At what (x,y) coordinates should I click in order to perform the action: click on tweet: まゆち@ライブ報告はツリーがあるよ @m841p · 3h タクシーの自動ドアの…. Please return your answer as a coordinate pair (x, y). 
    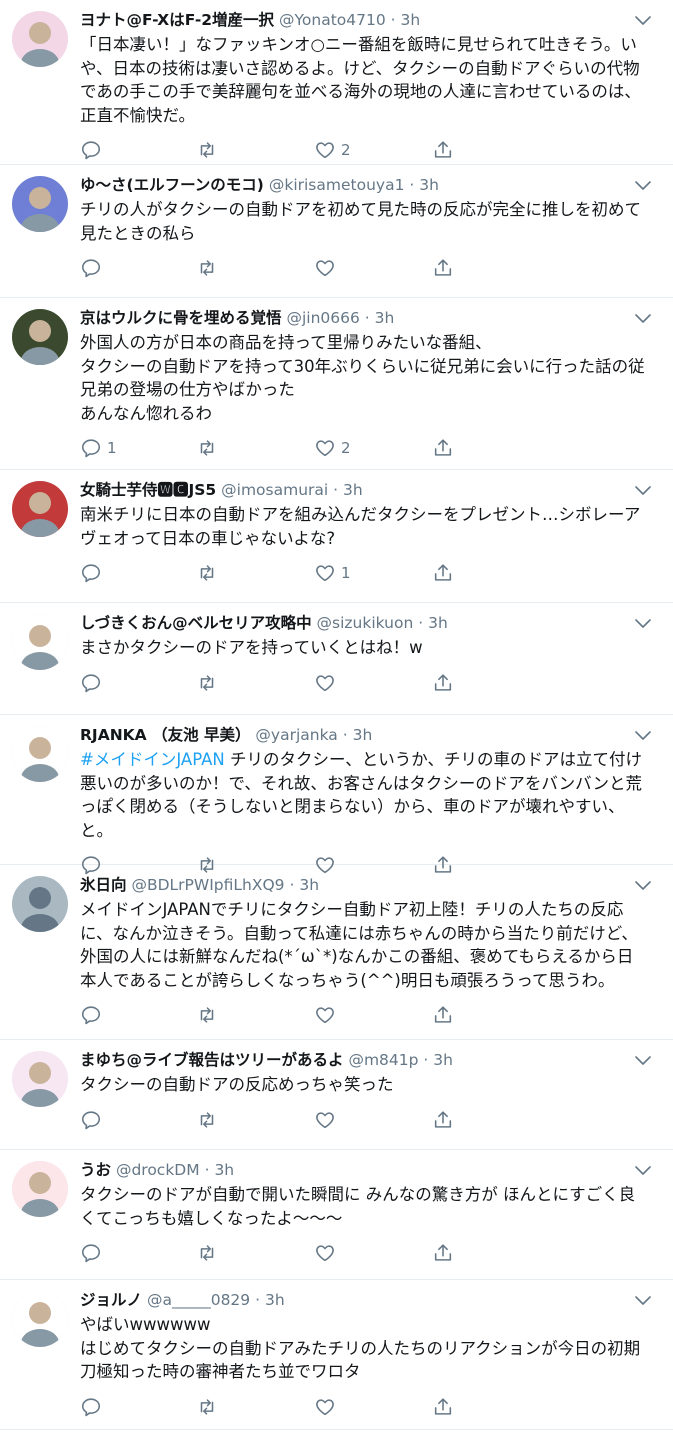
    Looking at the image, I should click on (336, 1095).